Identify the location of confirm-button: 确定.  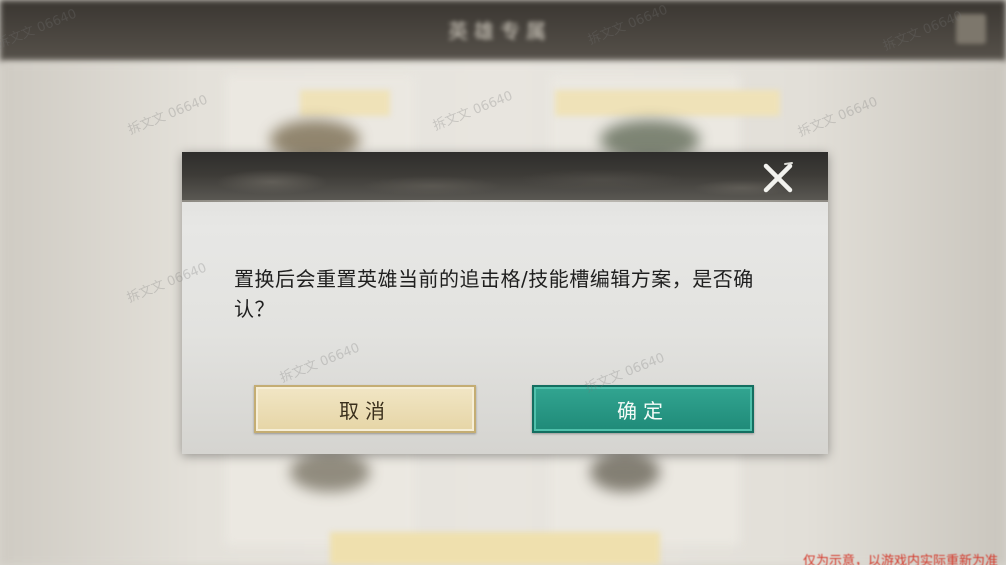
(643, 409).